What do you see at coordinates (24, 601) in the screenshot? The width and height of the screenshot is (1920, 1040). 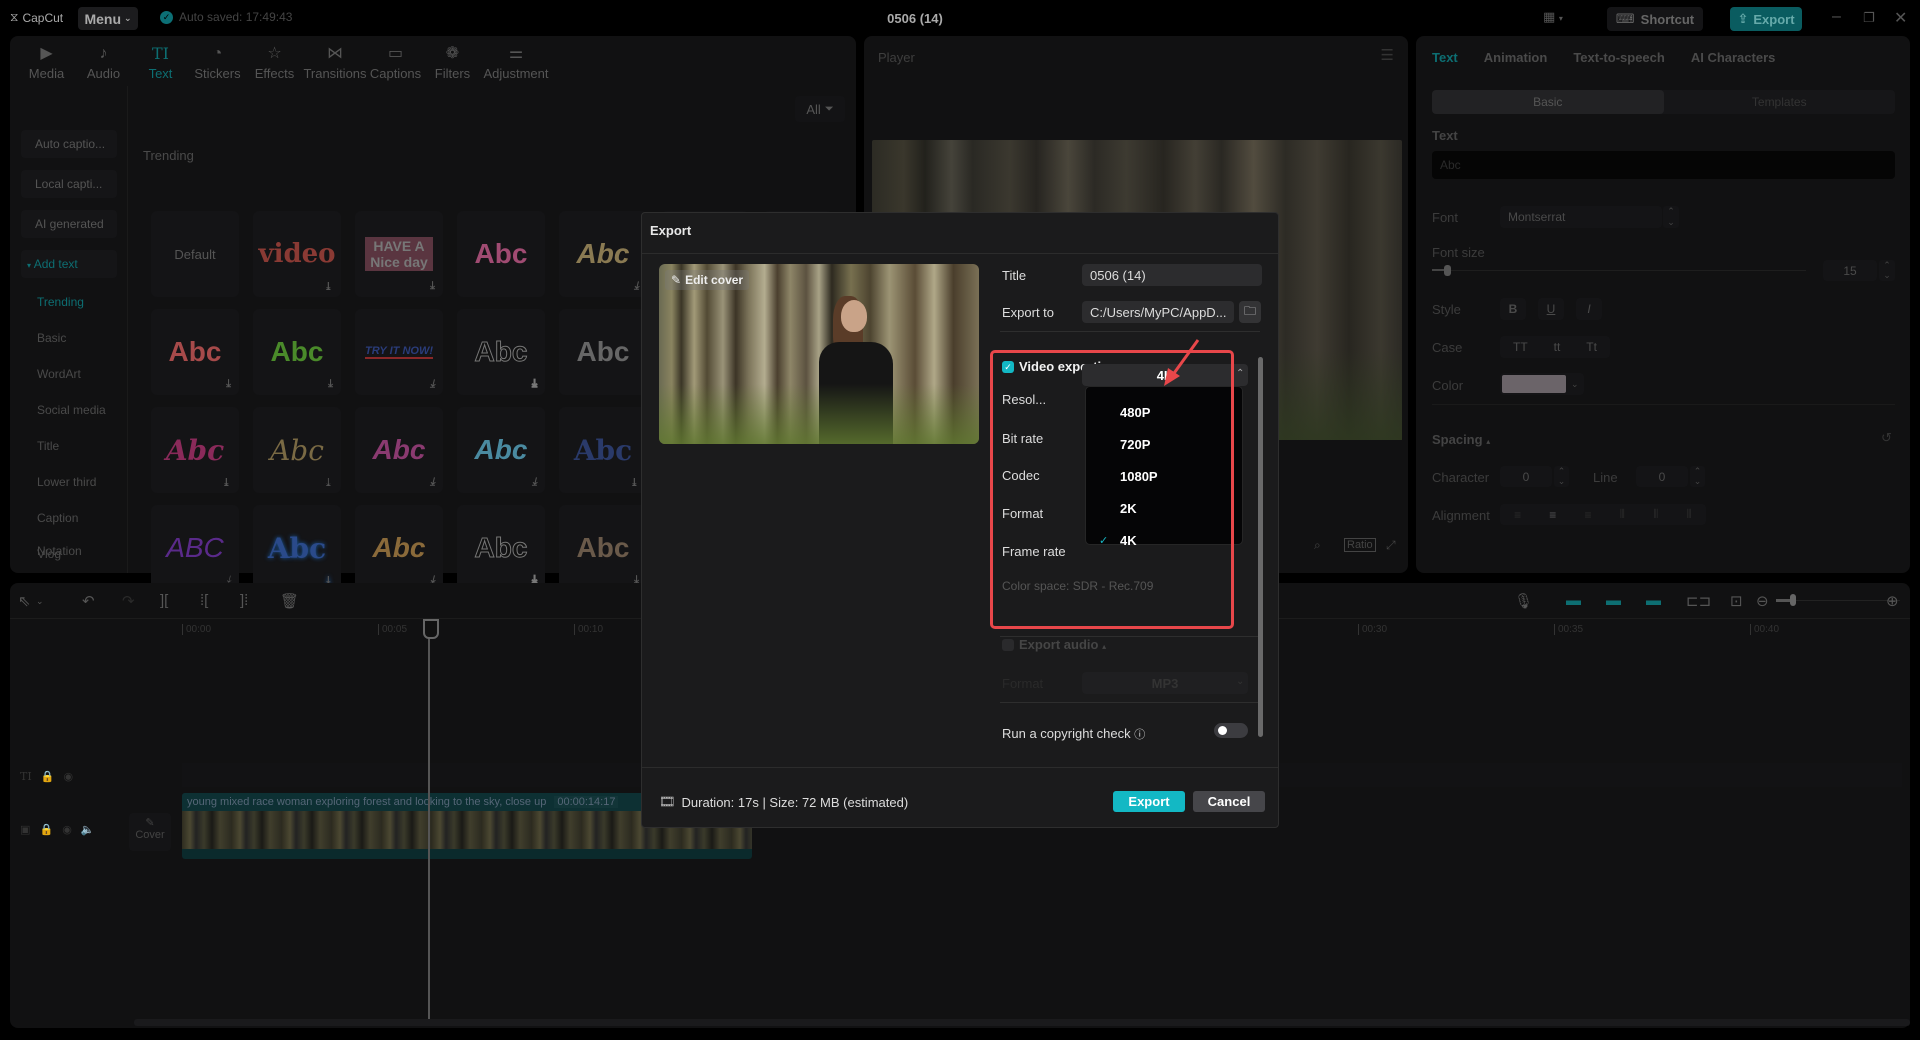 I see `select-tool-icon: ⇖` at bounding box center [24, 601].